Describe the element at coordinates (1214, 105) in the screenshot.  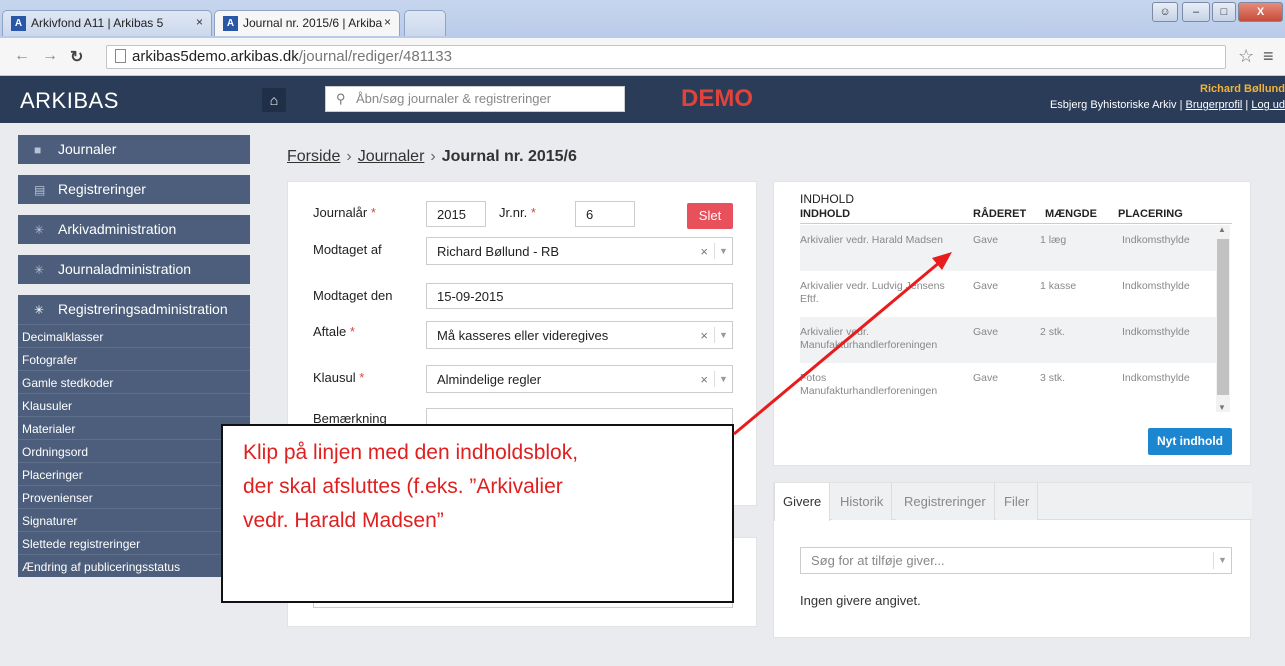
I see `profile-link: Brugerprofil` at that location.